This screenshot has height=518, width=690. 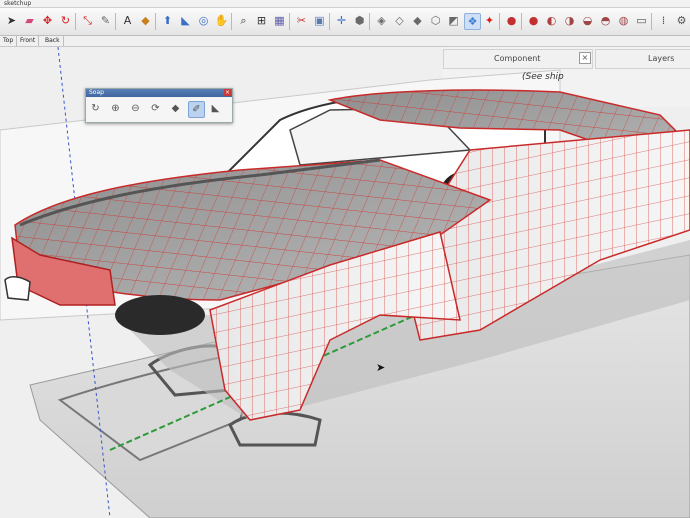 I want to click on scale-icon: ⤡, so click(x=87, y=20).